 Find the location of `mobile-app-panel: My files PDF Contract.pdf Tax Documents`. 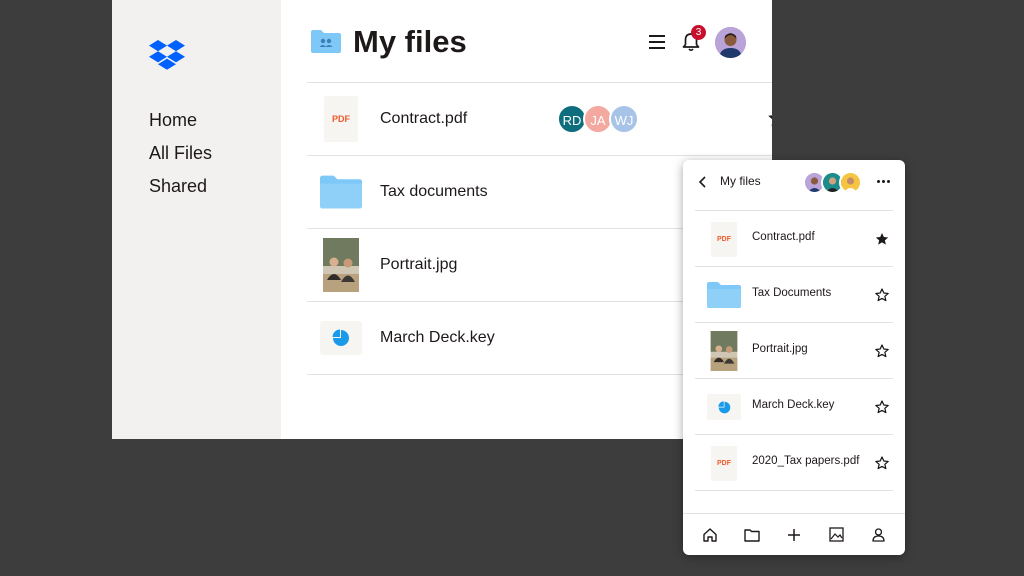

mobile-app-panel: My files PDF Contract.pdf Tax Documents is located at coordinates (794, 357).